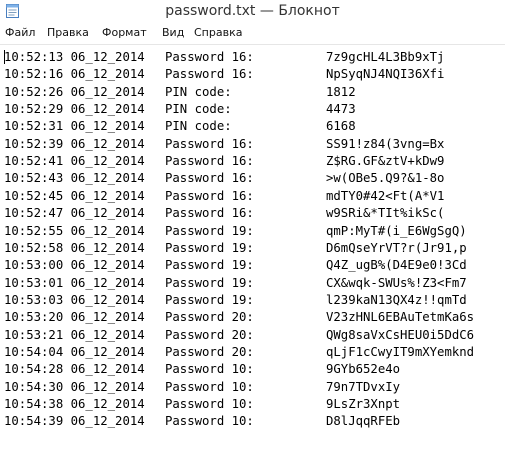  What do you see at coordinates (74, 109) in the screenshot?
I see `line-timestamp: 10:52:29 06_12_2014` at bounding box center [74, 109].